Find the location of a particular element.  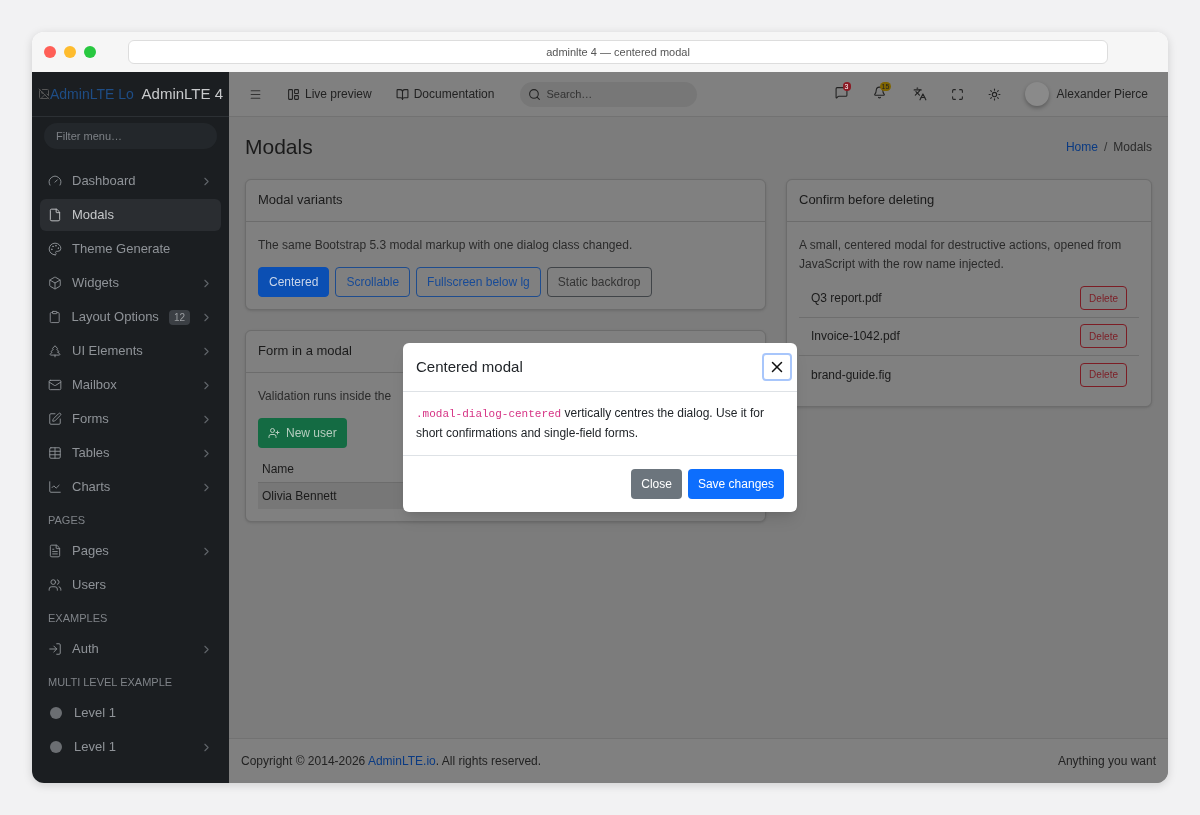

menu-icon is located at coordinates (255, 94).